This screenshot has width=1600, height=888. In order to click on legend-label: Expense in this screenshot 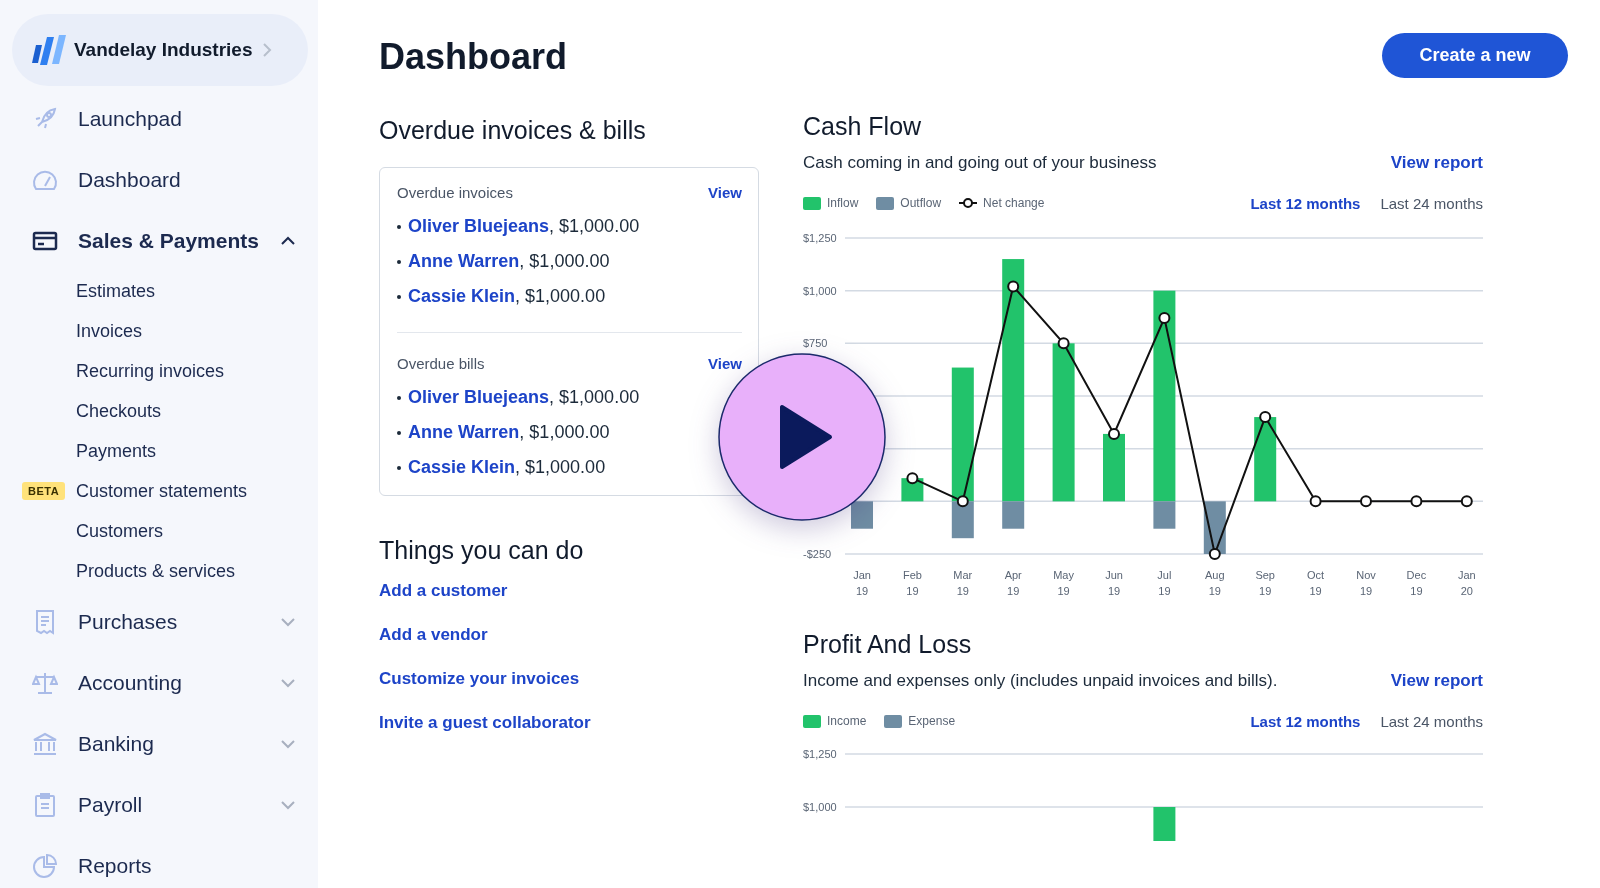, I will do `click(932, 721)`.